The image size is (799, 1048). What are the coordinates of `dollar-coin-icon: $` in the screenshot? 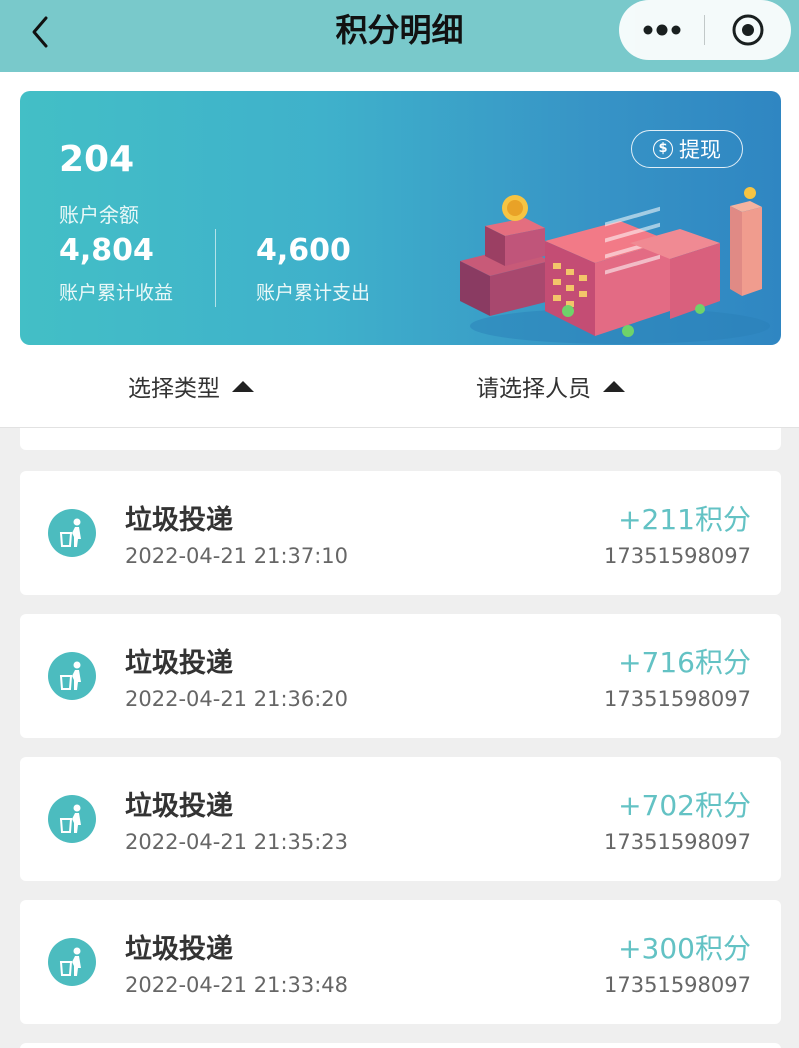 It's located at (663, 149).